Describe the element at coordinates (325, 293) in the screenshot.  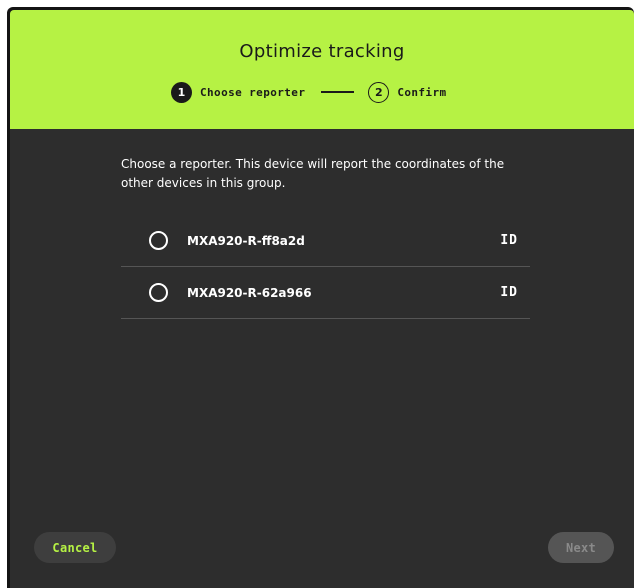
I see `device-row: MXA920-R-62a966 ID` at that location.